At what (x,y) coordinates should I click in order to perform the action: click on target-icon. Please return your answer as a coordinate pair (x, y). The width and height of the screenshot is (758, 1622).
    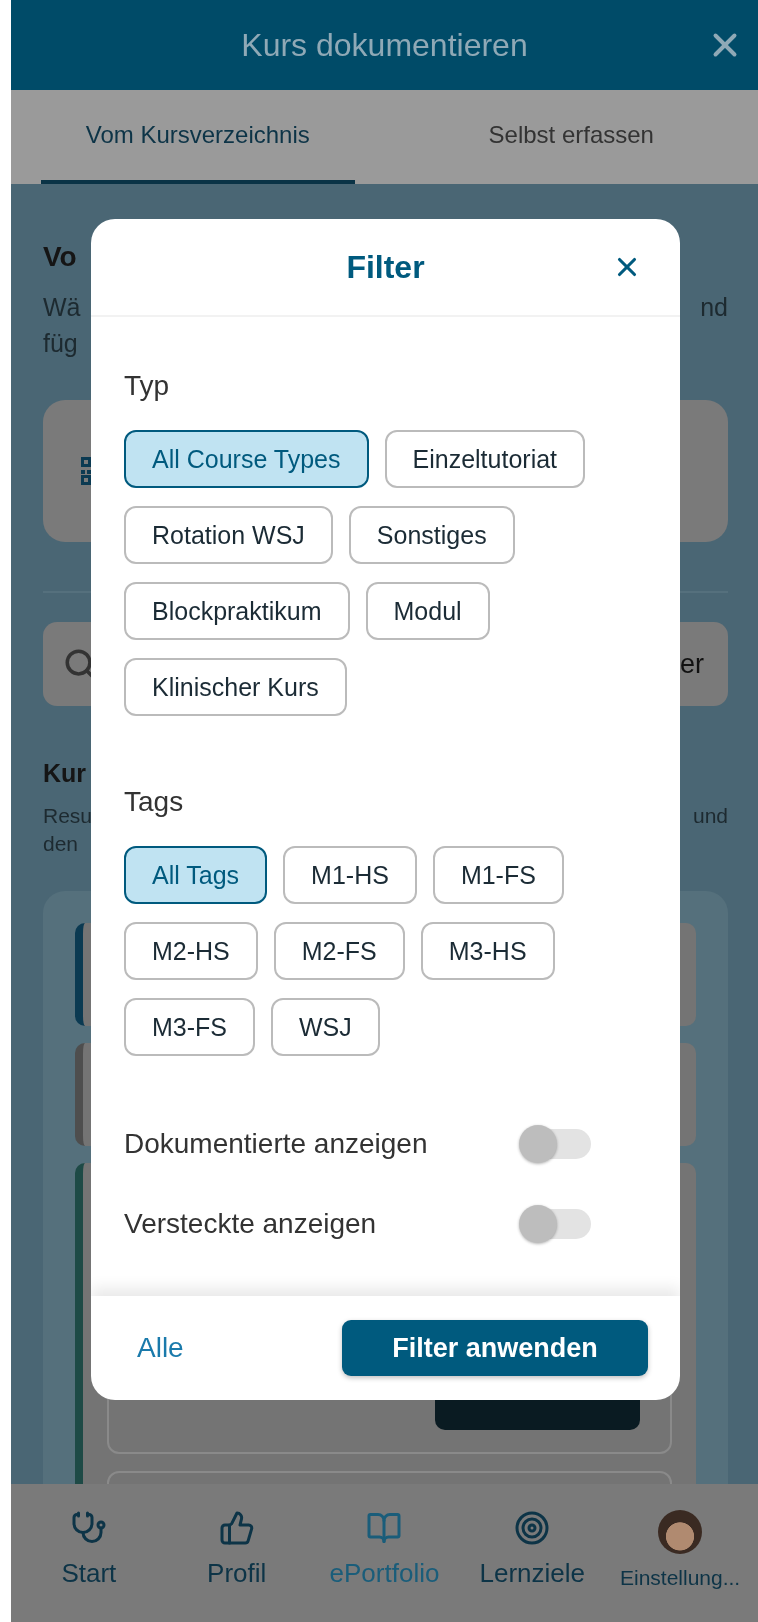
    Looking at the image, I should click on (532, 1528).